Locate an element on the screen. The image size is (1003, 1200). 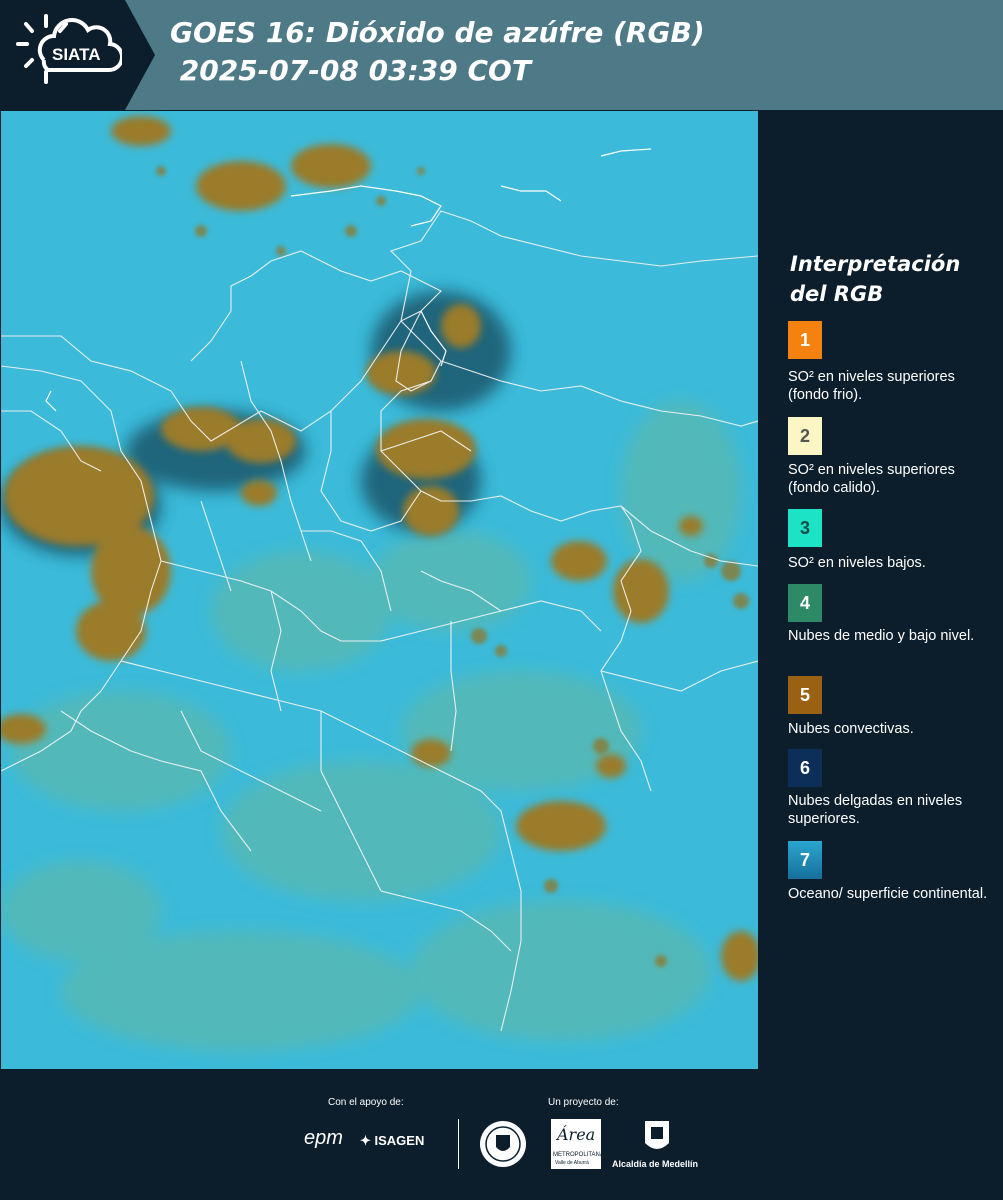
area-logo-sub: METROPOLITANA is located at coordinates (578, 1155).